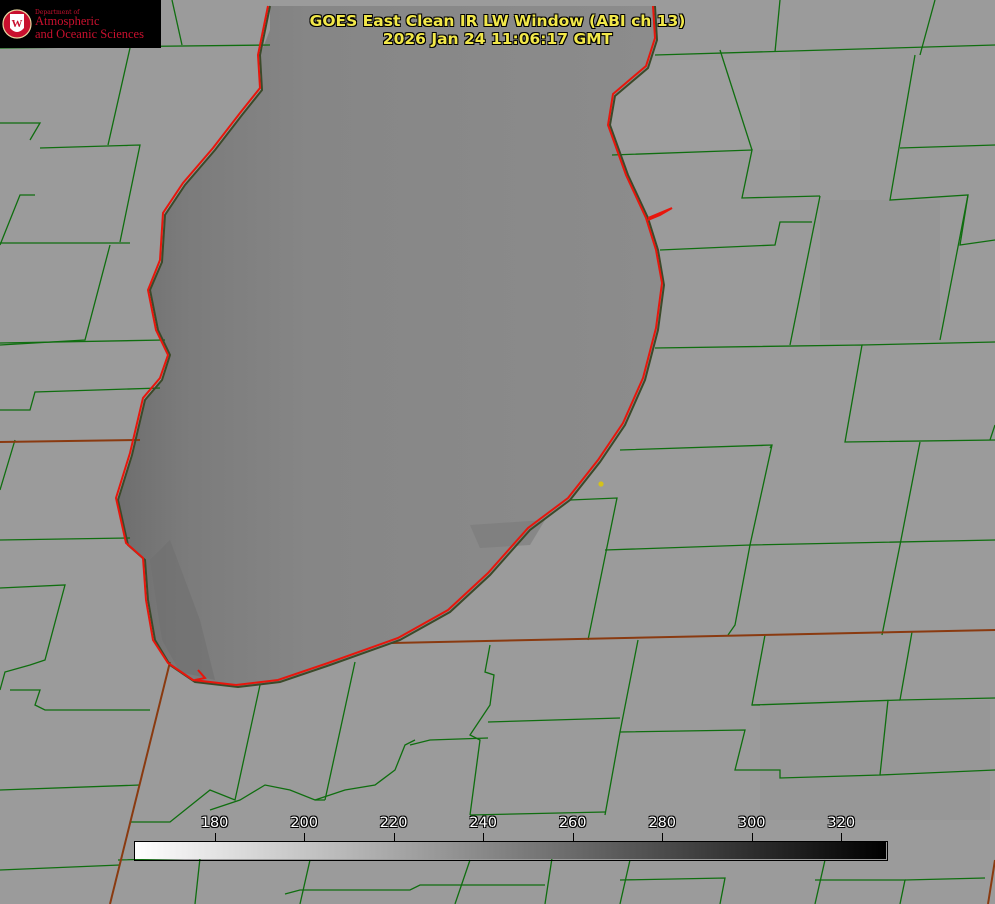 The width and height of the screenshot is (995, 904). Describe the element at coordinates (304, 823) in the screenshot. I see `colorbar-tick-label: 200` at that location.